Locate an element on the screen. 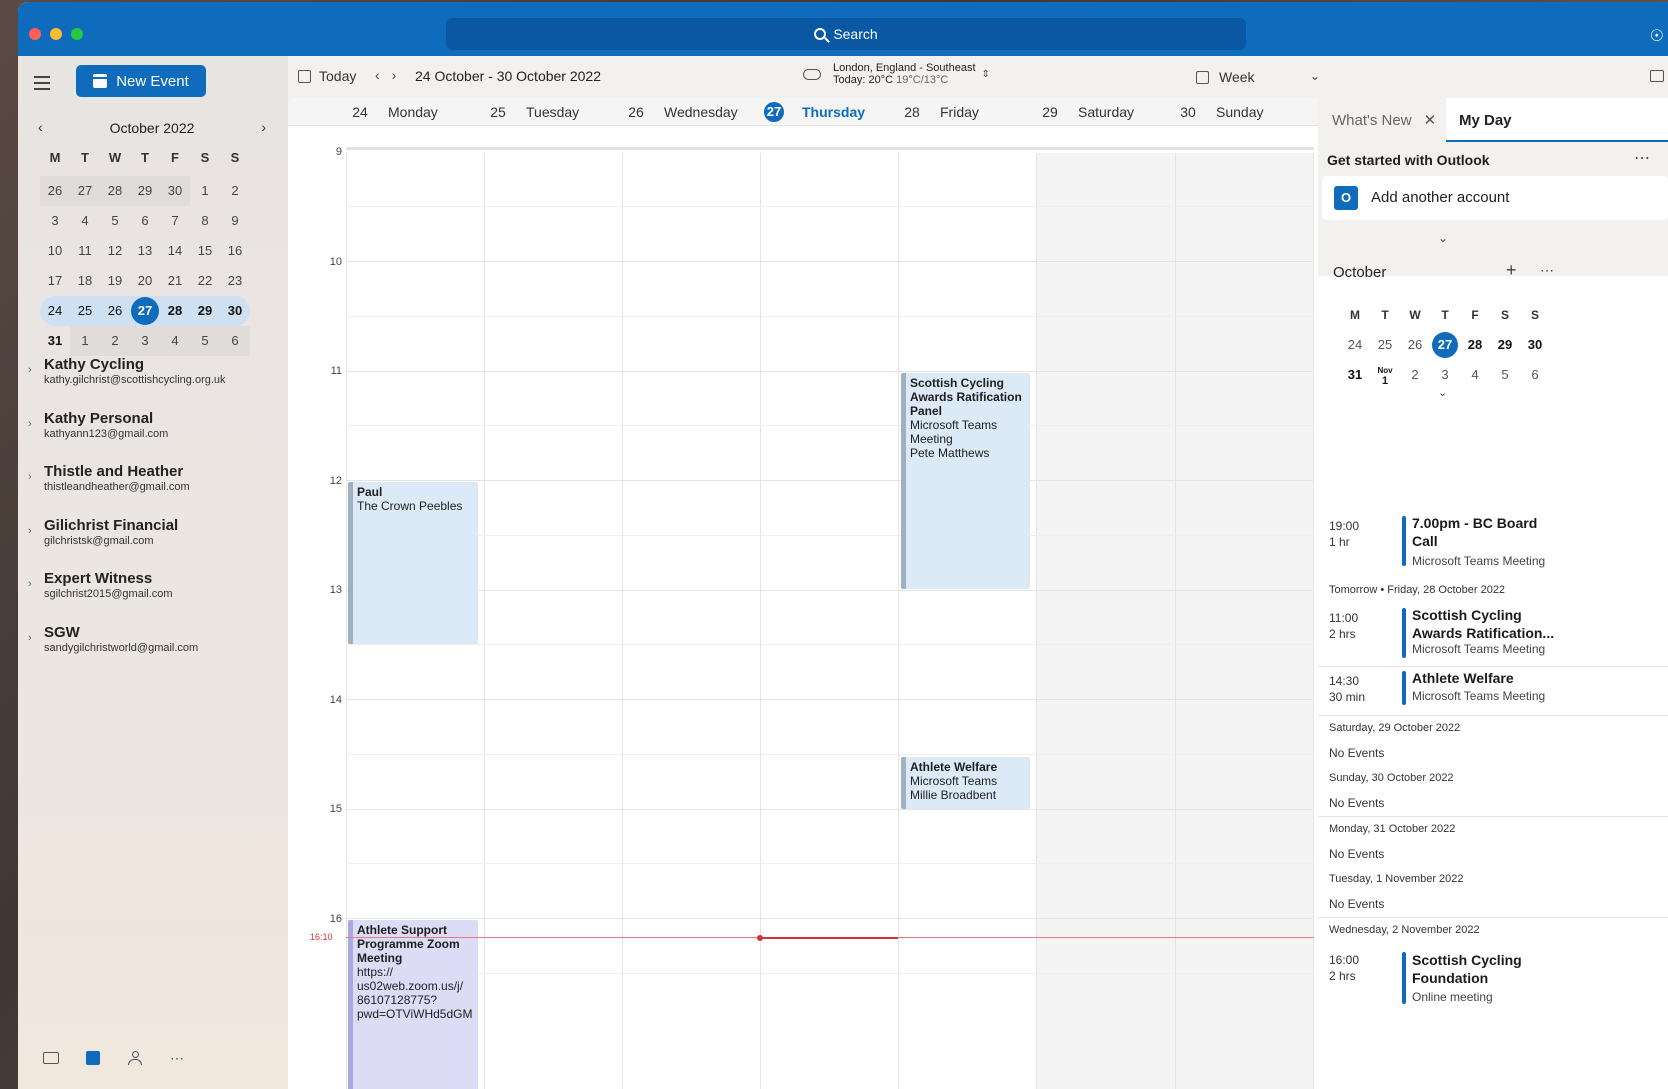 The width and height of the screenshot is (1668, 1089). mini-day: 3 is located at coordinates (55, 221).